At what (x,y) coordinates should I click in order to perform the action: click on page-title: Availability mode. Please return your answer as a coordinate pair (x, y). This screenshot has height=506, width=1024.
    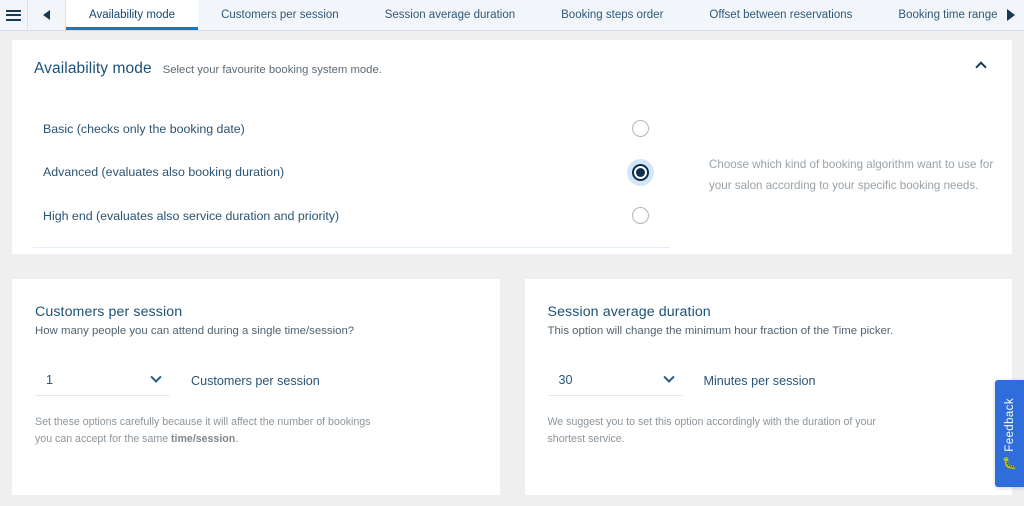
    Looking at the image, I should click on (93, 68).